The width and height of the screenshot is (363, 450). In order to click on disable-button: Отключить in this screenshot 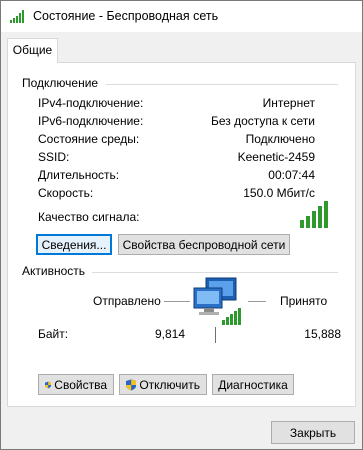, I will do `click(163, 384)`.